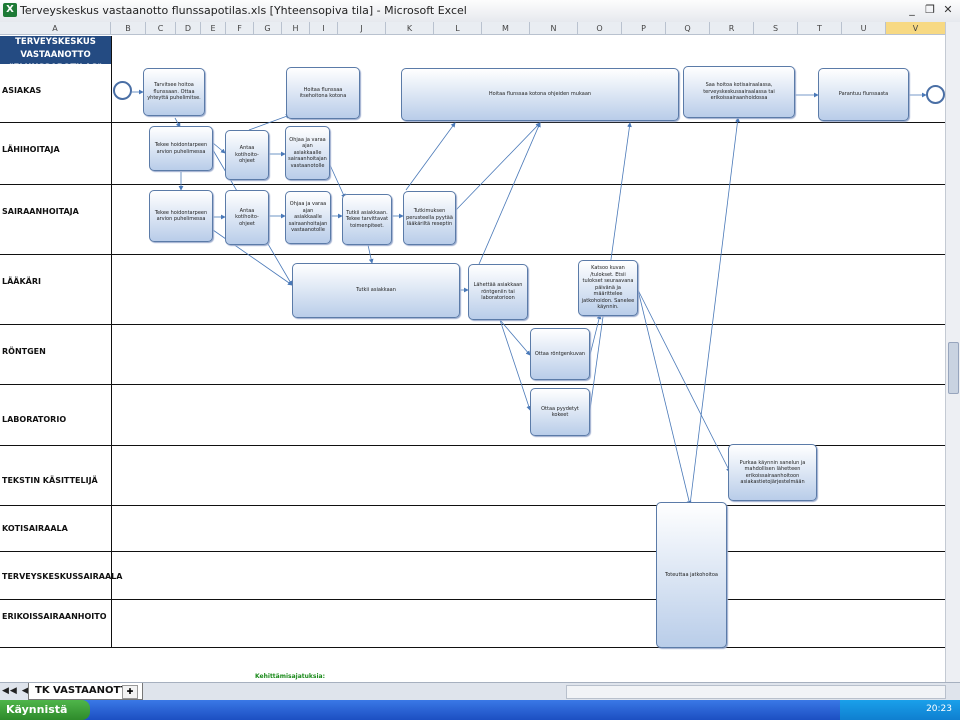  What do you see at coordinates (473, 154) in the screenshot?
I see `lane: LÄHIHOITAJA` at bounding box center [473, 154].